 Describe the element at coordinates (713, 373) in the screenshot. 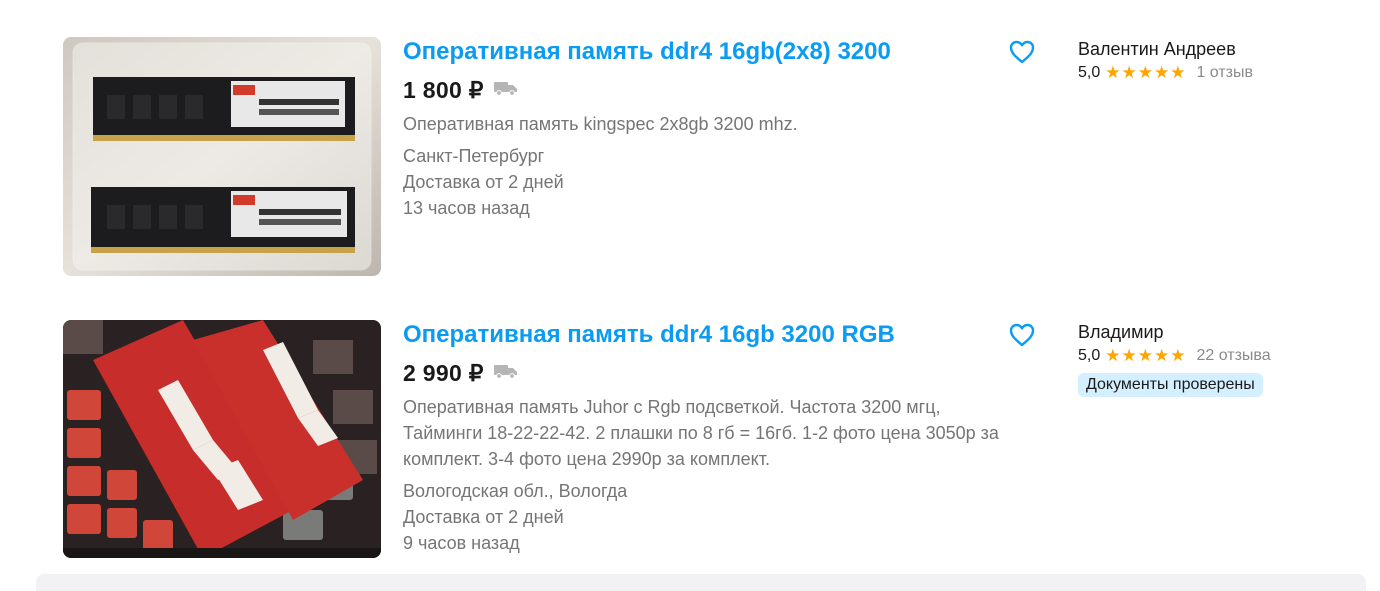

I see `price-row: 2 990 ₽` at that location.